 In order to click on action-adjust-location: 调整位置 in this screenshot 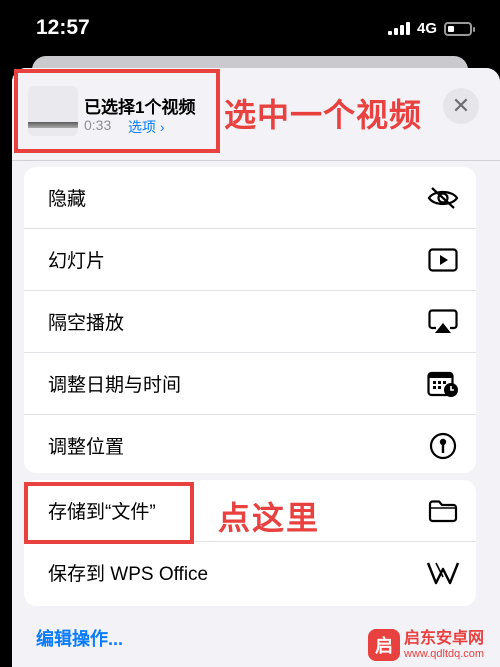, I will do `click(250, 444)`.